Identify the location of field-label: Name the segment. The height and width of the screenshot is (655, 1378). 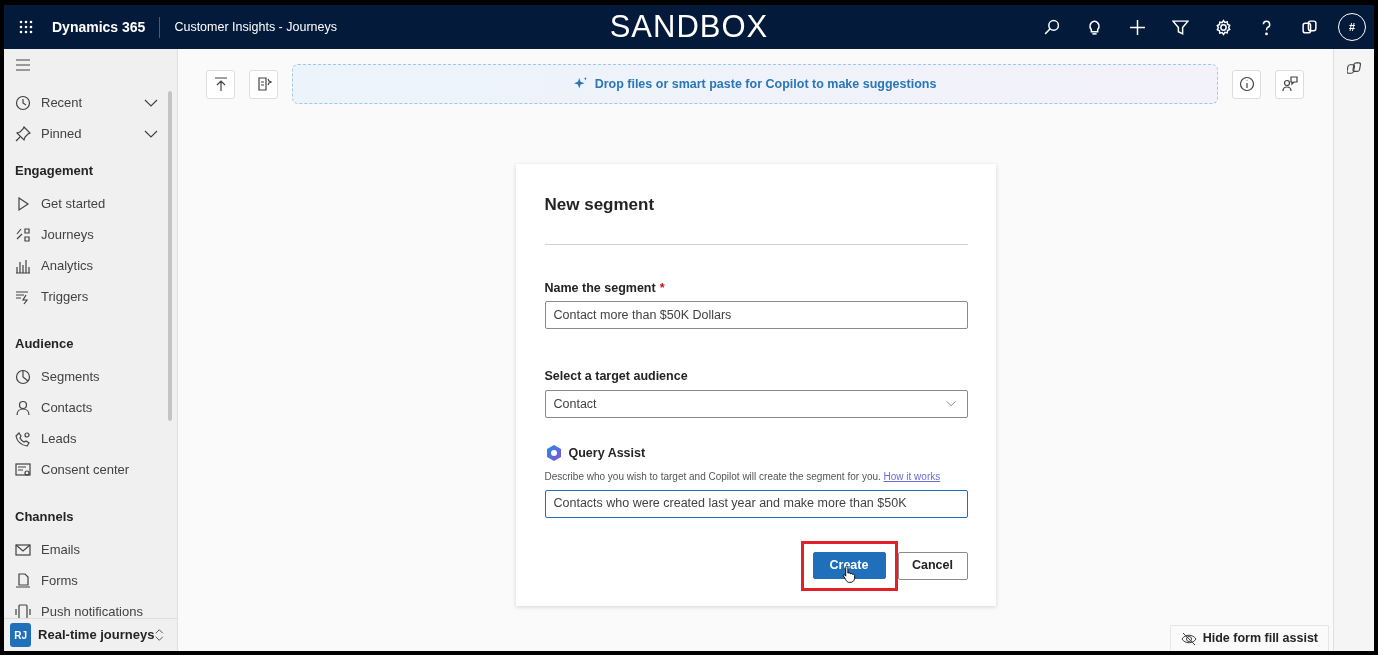
(600, 287).